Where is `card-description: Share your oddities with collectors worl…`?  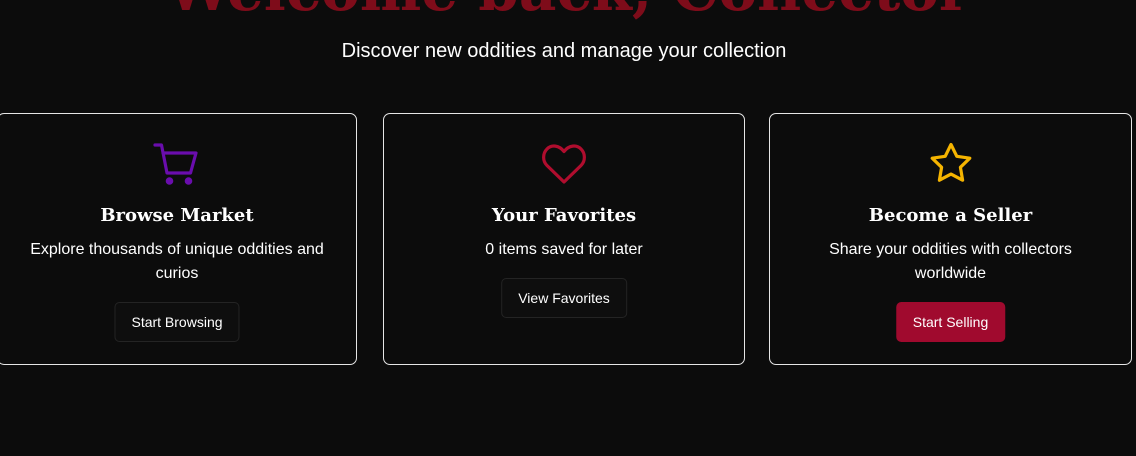
card-description: Share your oddities with collectors worl… is located at coordinates (950, 261).